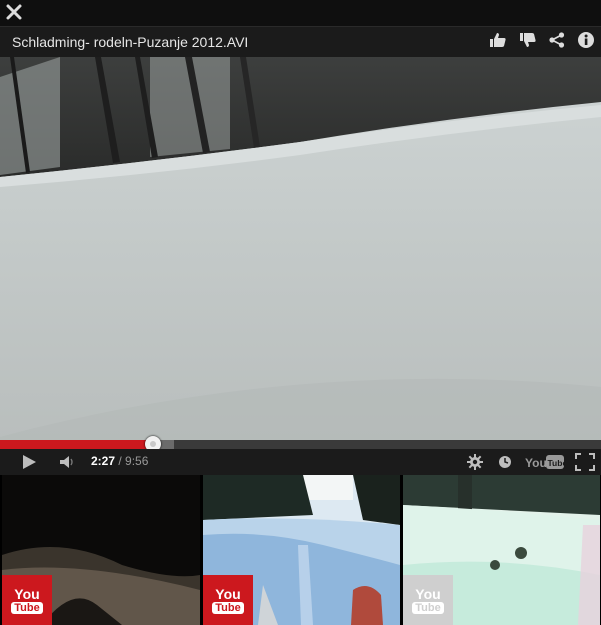  Describe the element at coordinates (300, 444) in the screenshot. I see `progress-bar` at that location.